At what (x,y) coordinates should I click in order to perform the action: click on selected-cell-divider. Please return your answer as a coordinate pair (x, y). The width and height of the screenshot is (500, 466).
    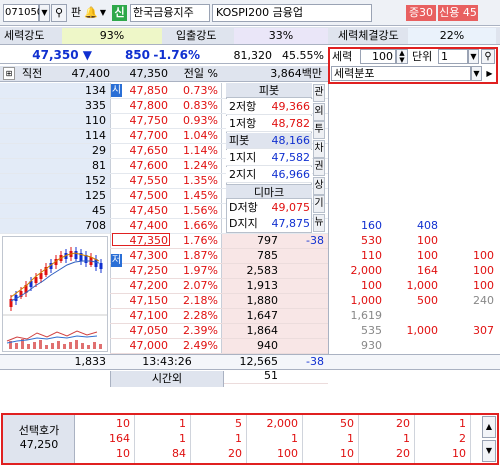
    Looking at the image, I should click on (358, 439).